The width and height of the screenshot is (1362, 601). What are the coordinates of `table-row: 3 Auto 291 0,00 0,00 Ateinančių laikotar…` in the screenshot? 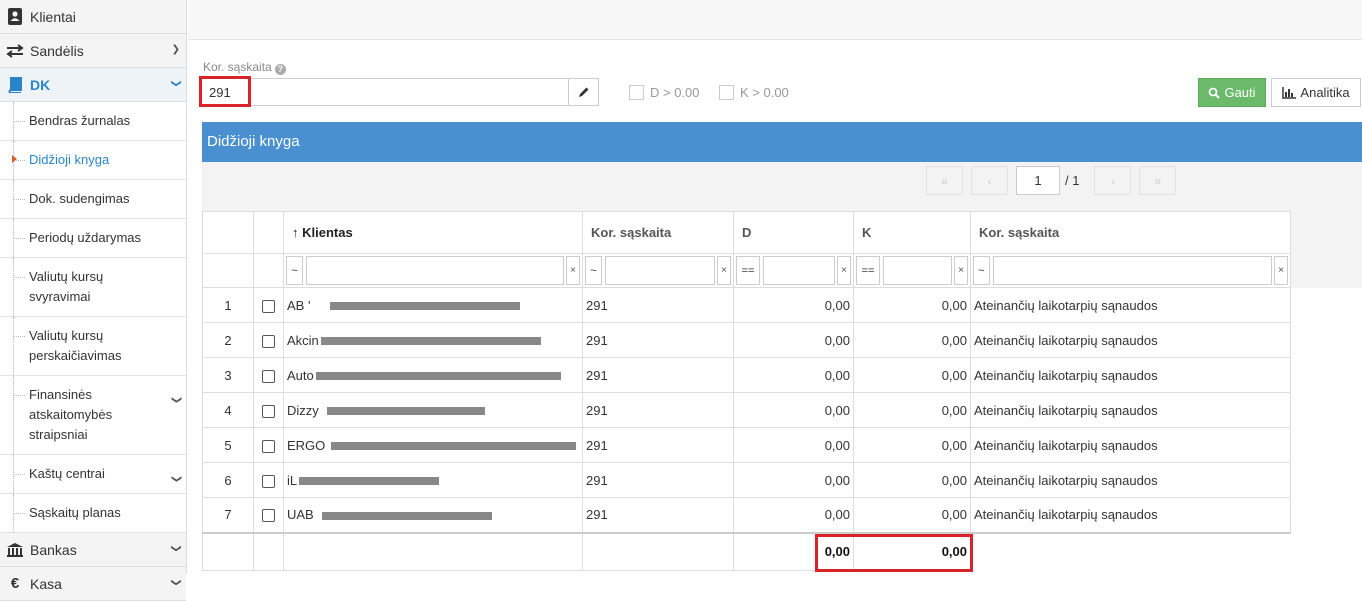 It's located at (746, 375).